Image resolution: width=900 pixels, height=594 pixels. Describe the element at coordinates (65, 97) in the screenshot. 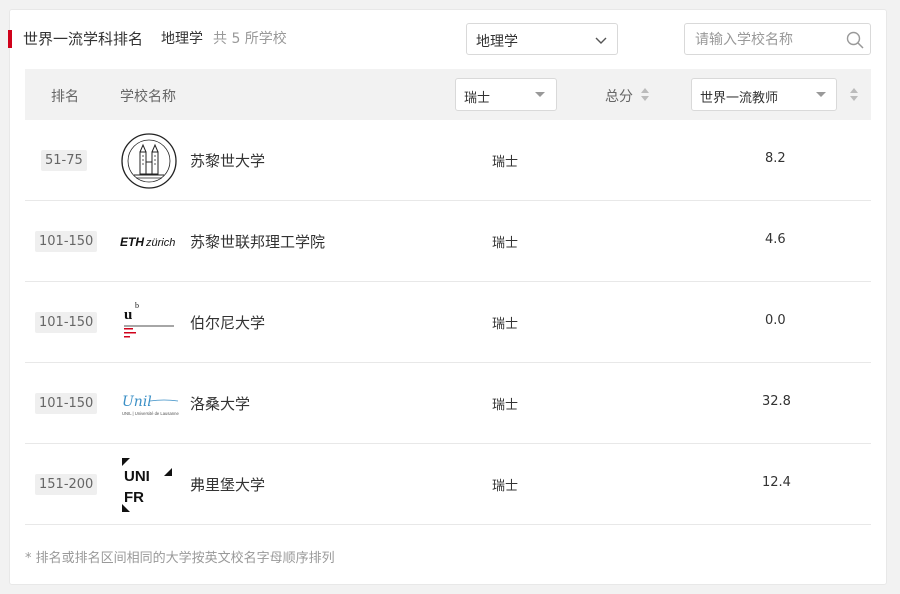

I see `column-rank: 排名` at that location.